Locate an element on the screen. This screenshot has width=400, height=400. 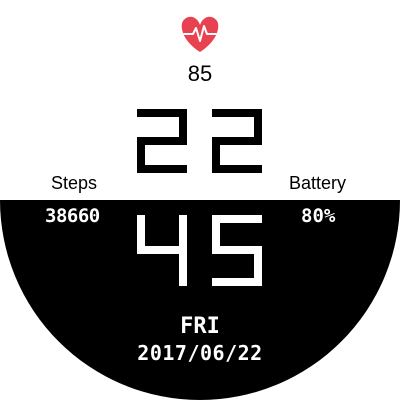
day-of-week: FRI is located at coordinates (200, 326).